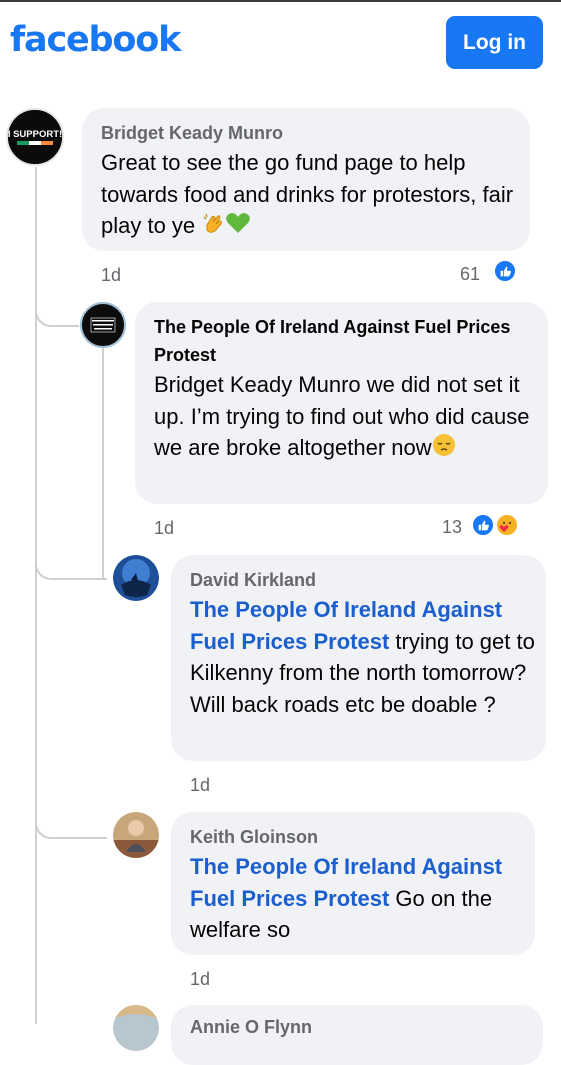 Image resolution: width=561 pixels, height=1065 pixels. I want to click on i-support-logo-icon: I SUPPORT!, so click(35, 137).